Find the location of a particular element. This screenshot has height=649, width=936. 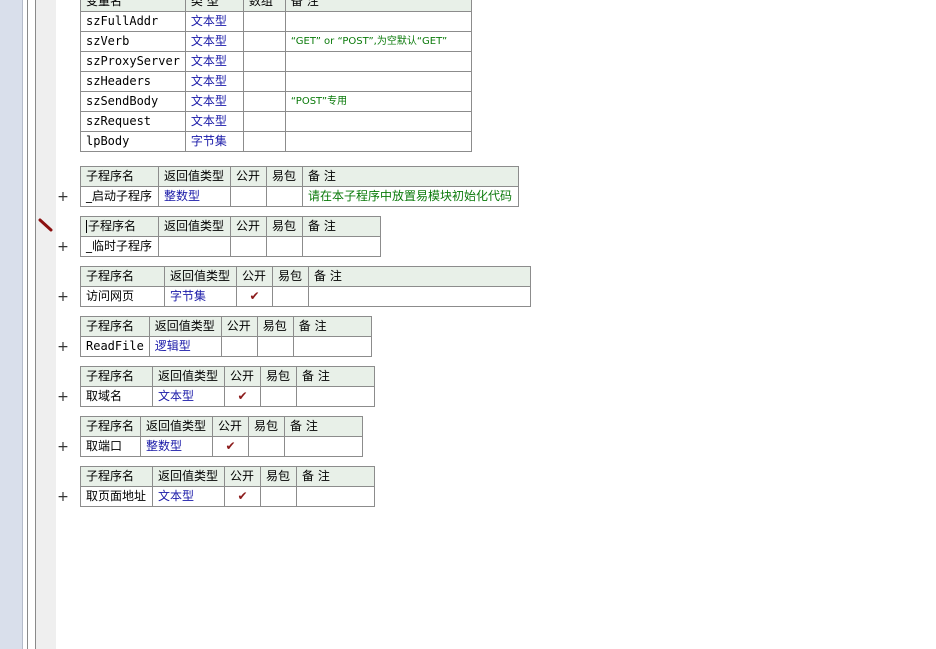

subroutine-return-type: 字节集 is located at coordinates (200, 296).